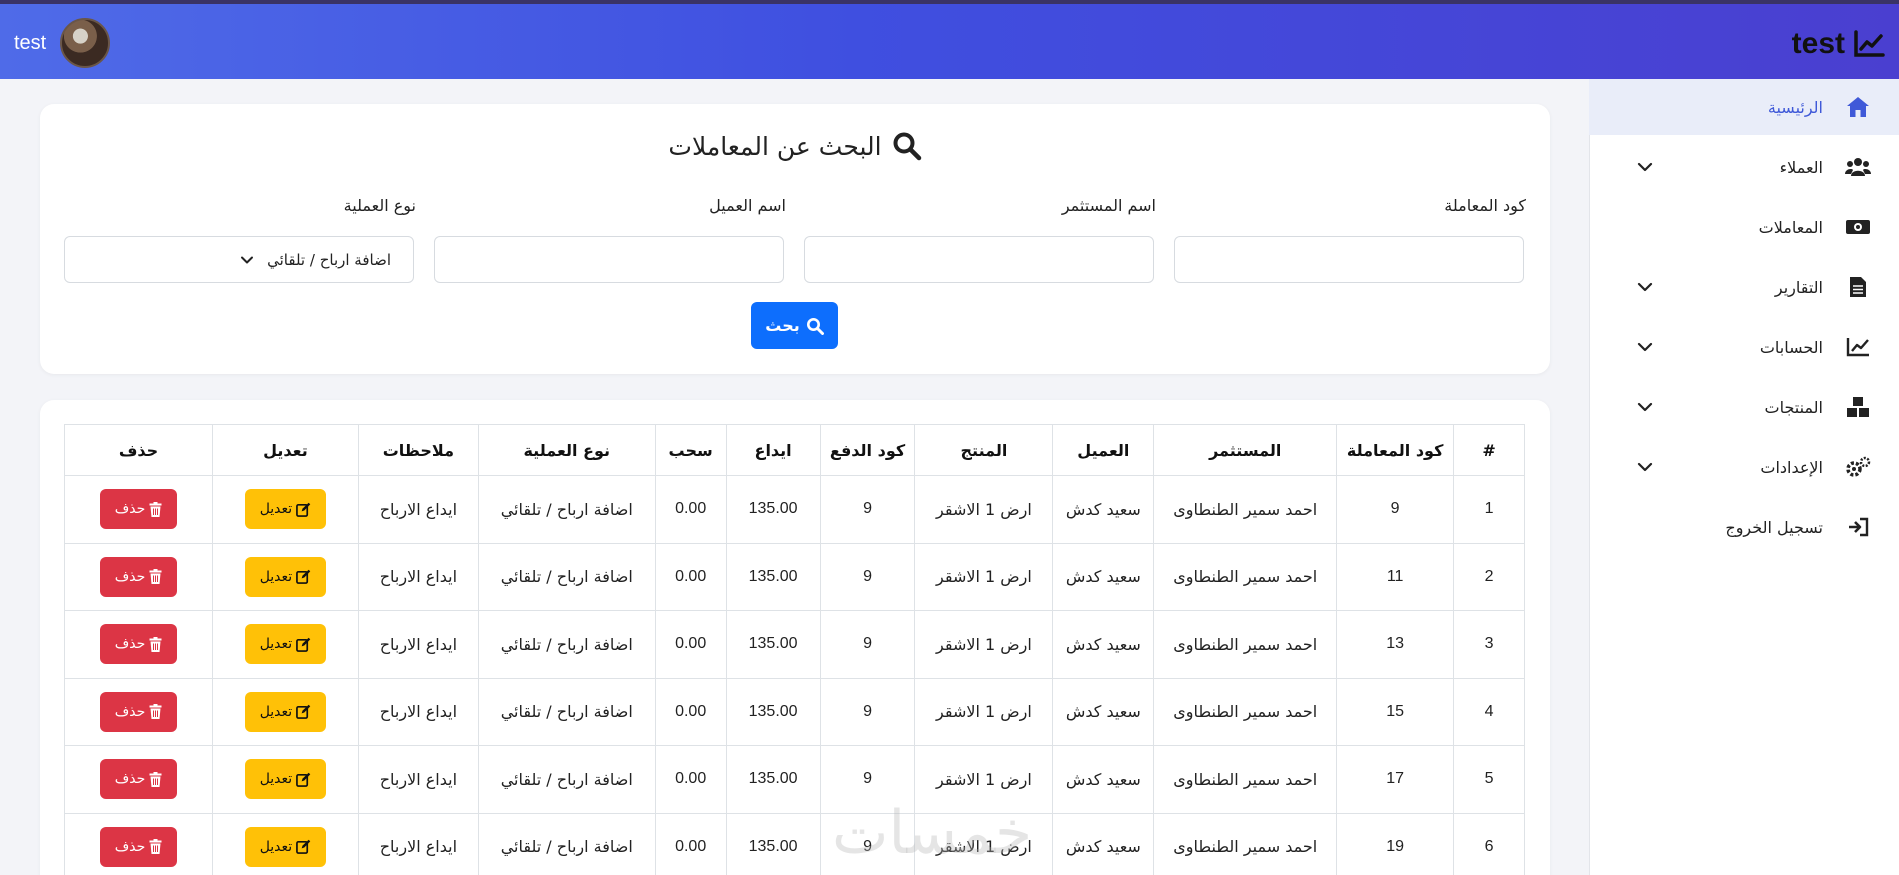  Describe the element at coordinates (1744, 167) in the screenshot. I see `sidebar-item-clients: العملاء` at that location.